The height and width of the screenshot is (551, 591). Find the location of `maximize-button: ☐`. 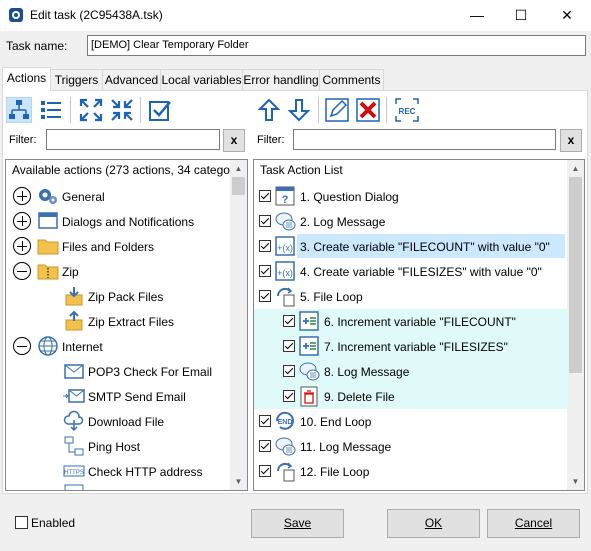

maximize-button: ☐ is located at coordinates (521, 15).